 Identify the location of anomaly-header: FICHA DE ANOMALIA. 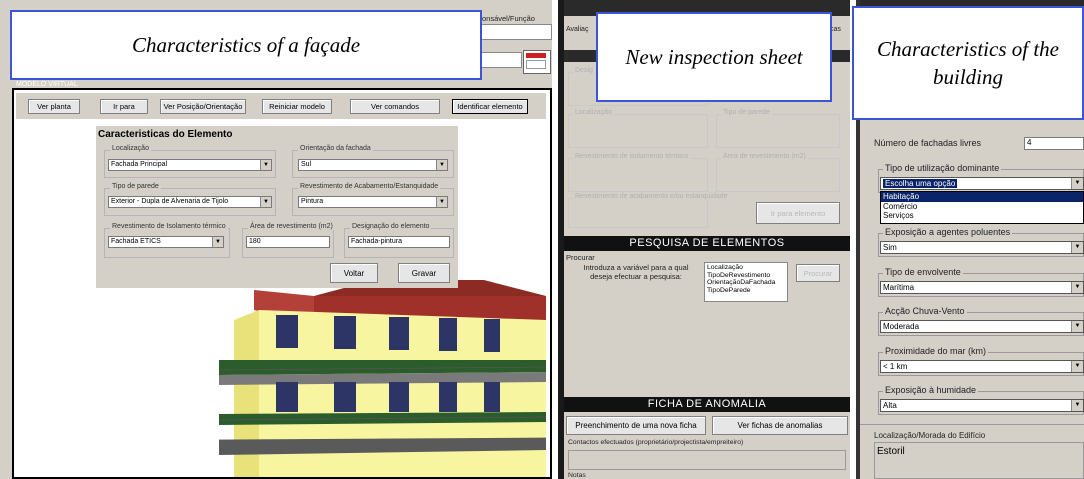
(707, 404).